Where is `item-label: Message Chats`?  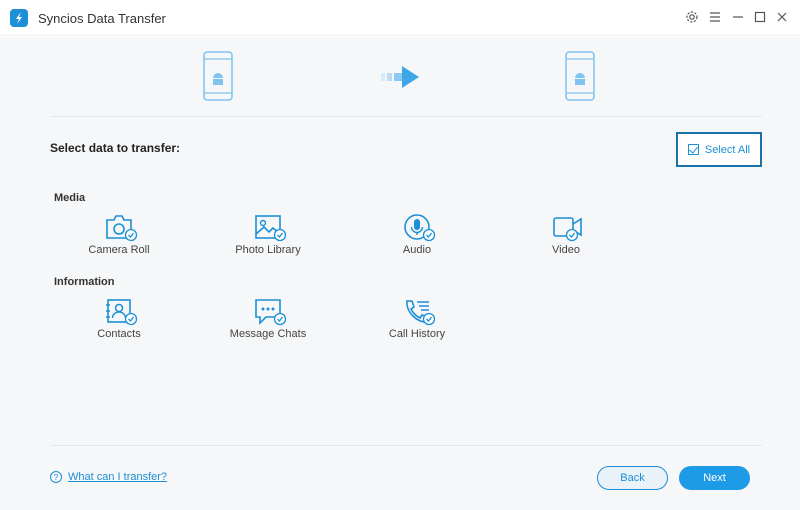
item-label: Message Chats is located at coordinates (268, 334).